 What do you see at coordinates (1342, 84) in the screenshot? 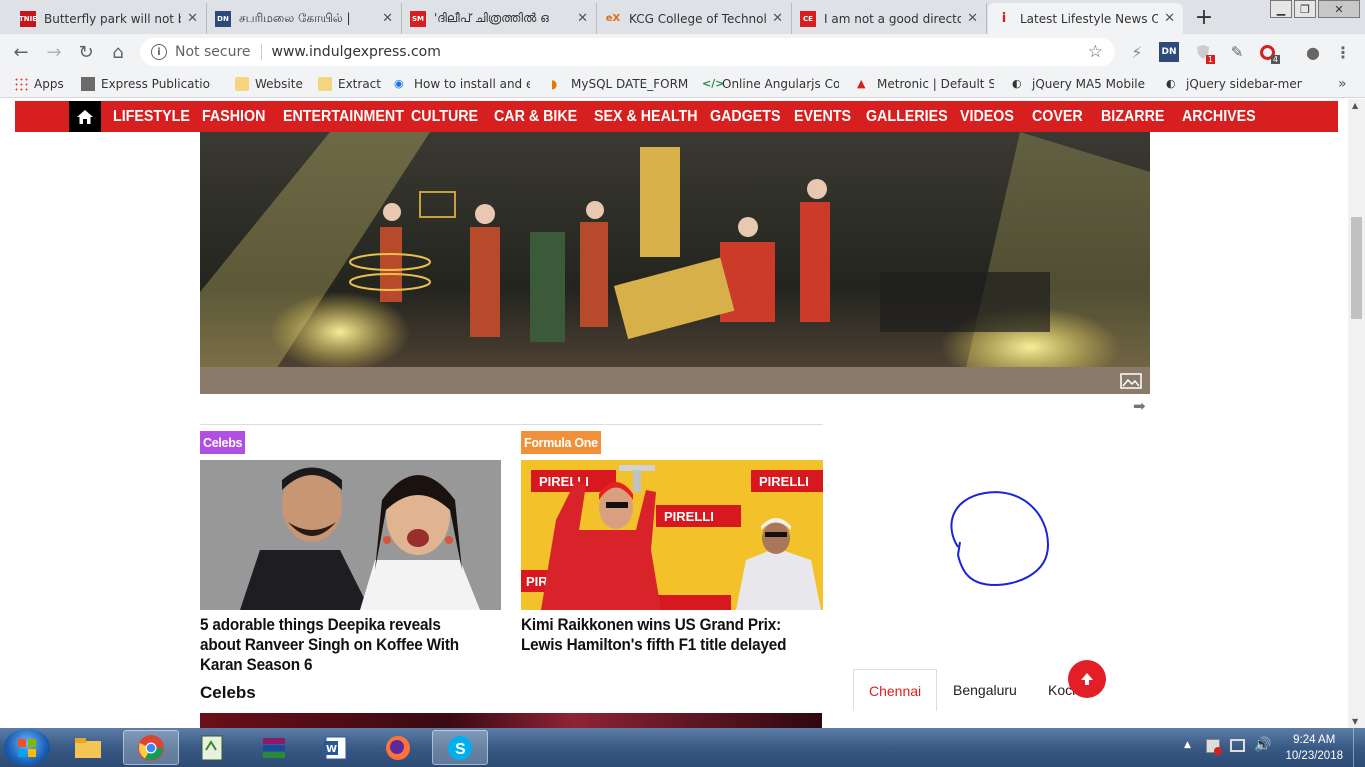
I see `bookmarks-overflow-icon: »` at bounding box center [1342, 84].